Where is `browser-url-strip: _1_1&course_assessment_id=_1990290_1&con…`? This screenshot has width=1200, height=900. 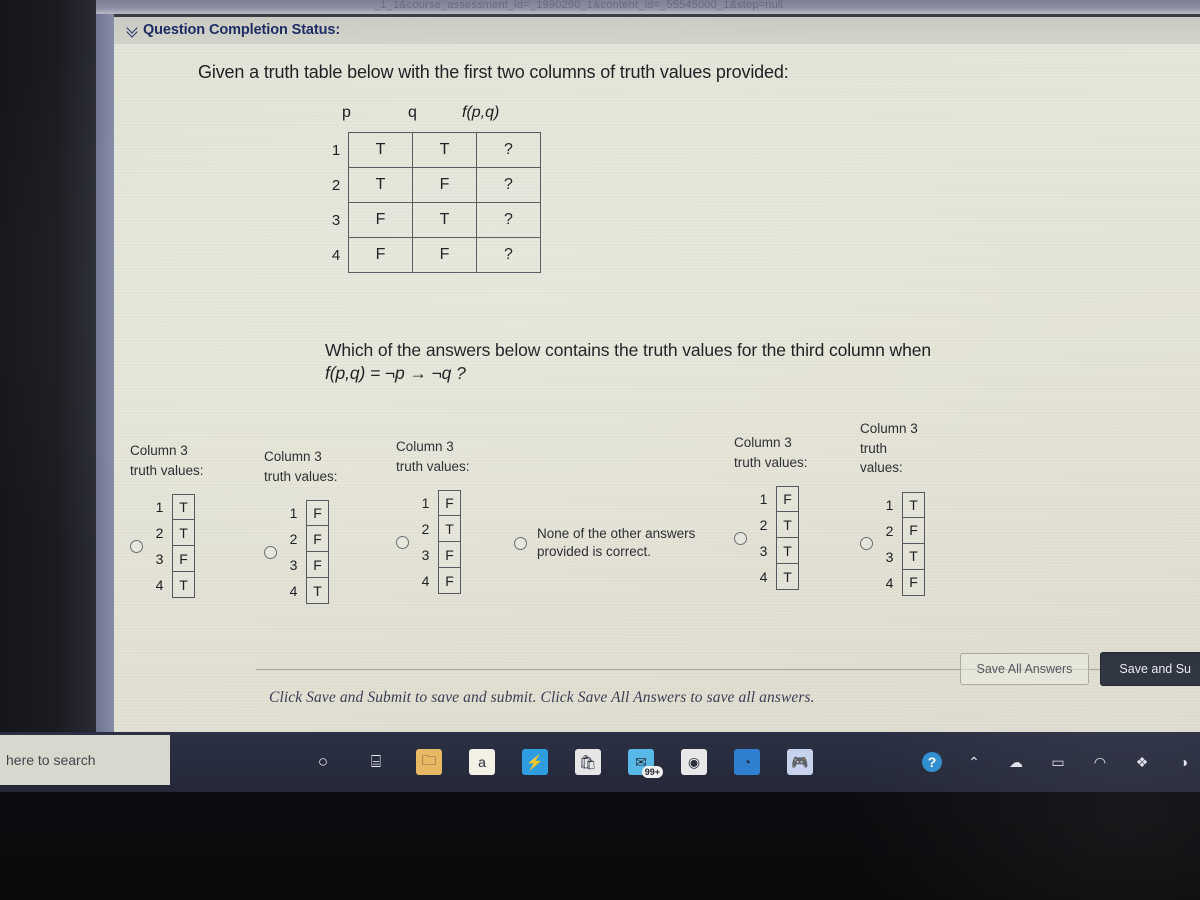
browser-url-strip: _1_1&course_assessment_id=_1990290_1&con… is located at coordinates (648, 7).